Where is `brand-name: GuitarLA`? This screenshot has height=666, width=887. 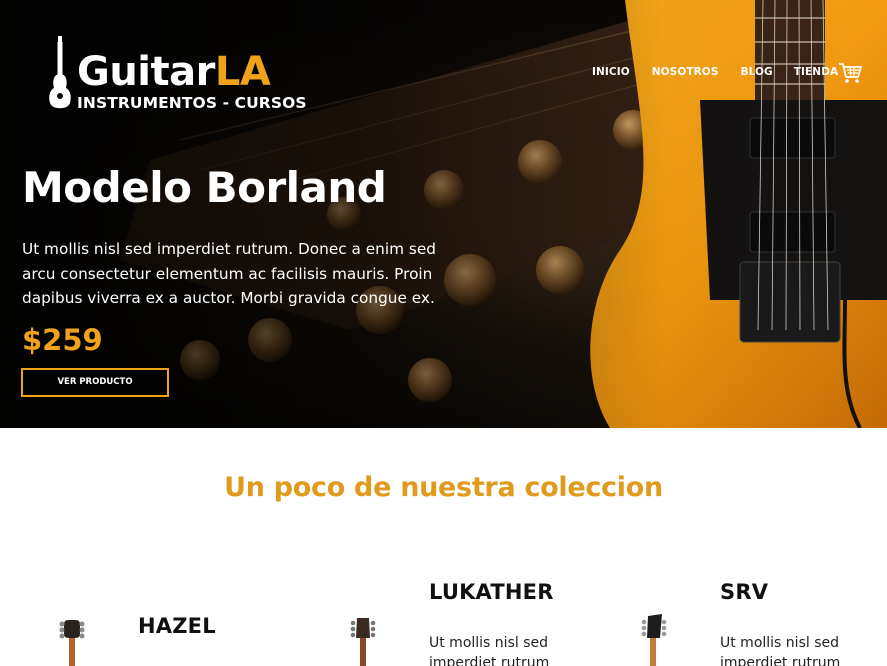
brand-name: GuitarLA is located at coordinates (174, 72).